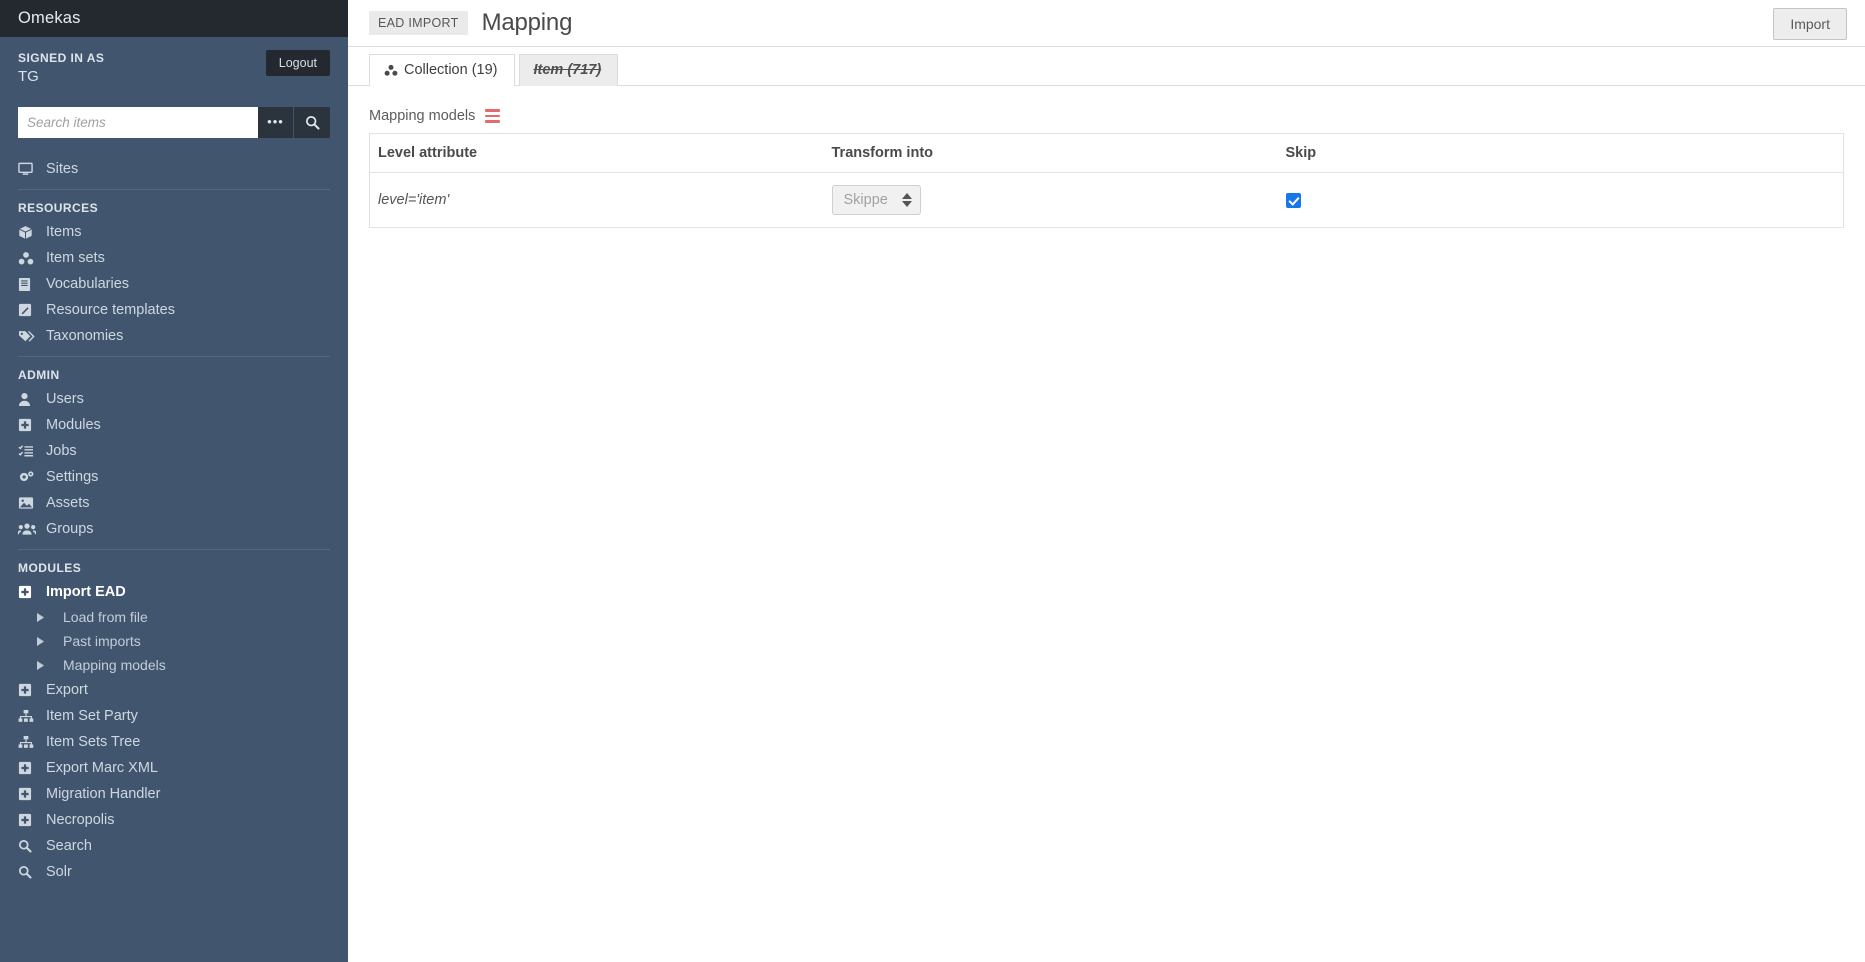  What do you see at coordinates (596, 153) in the screenshot?
I see `column-header-level-attribute: Level attribute` at bounding box center [596, 153].